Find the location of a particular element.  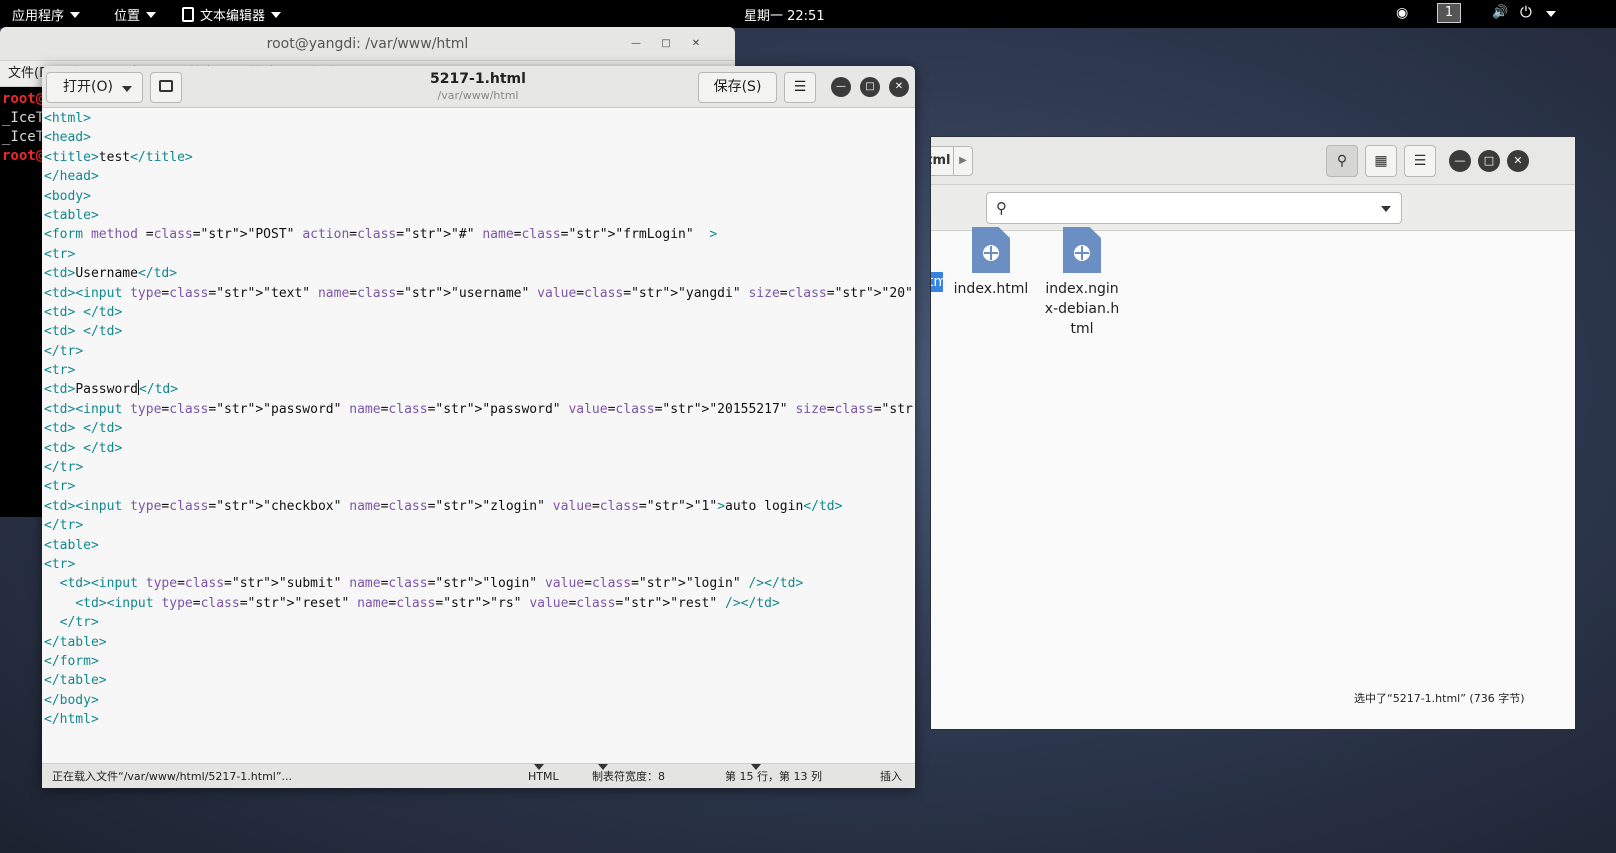

terminal-title: root@yangdi: /var/www/html is located at coordinates (367, 44).